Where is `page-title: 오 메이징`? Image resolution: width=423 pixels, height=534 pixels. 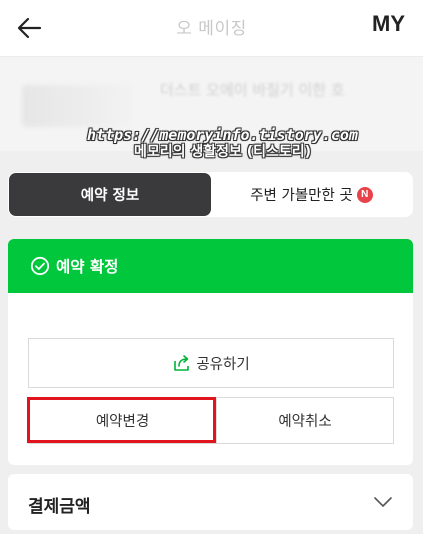
page-title: 오 메이징 is located at coordinates (211, 29).